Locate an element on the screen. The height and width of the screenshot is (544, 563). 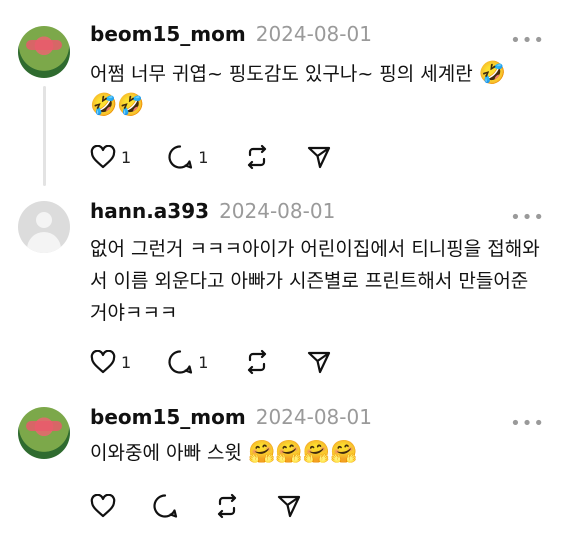
post-header: hann.a393 2024-08-01 is located at coordinates (212, 211).